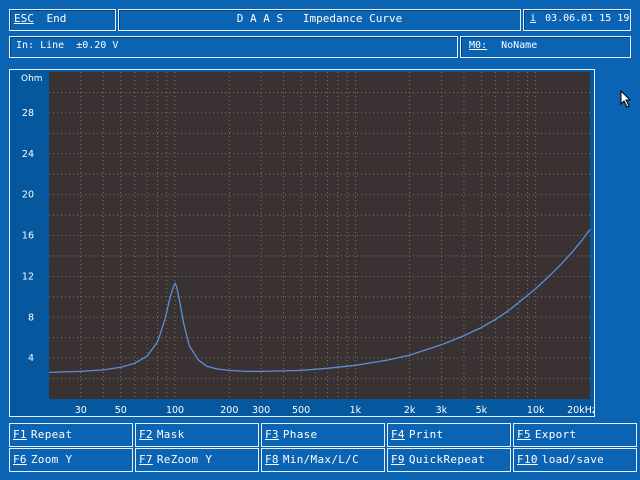 This screenshot has width=640, height=480. I want to click on fkey-hotkey: F6, so click(20, 459).